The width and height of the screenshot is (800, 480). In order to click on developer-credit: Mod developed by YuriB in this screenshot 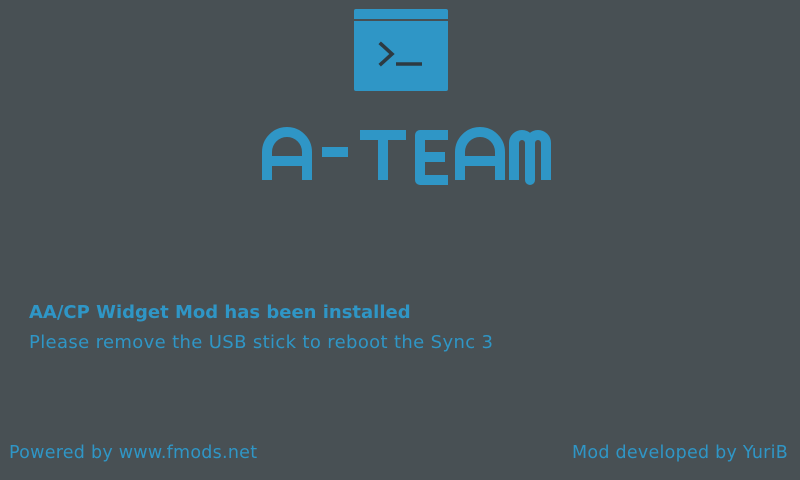, I will do `click(680, 453)`.